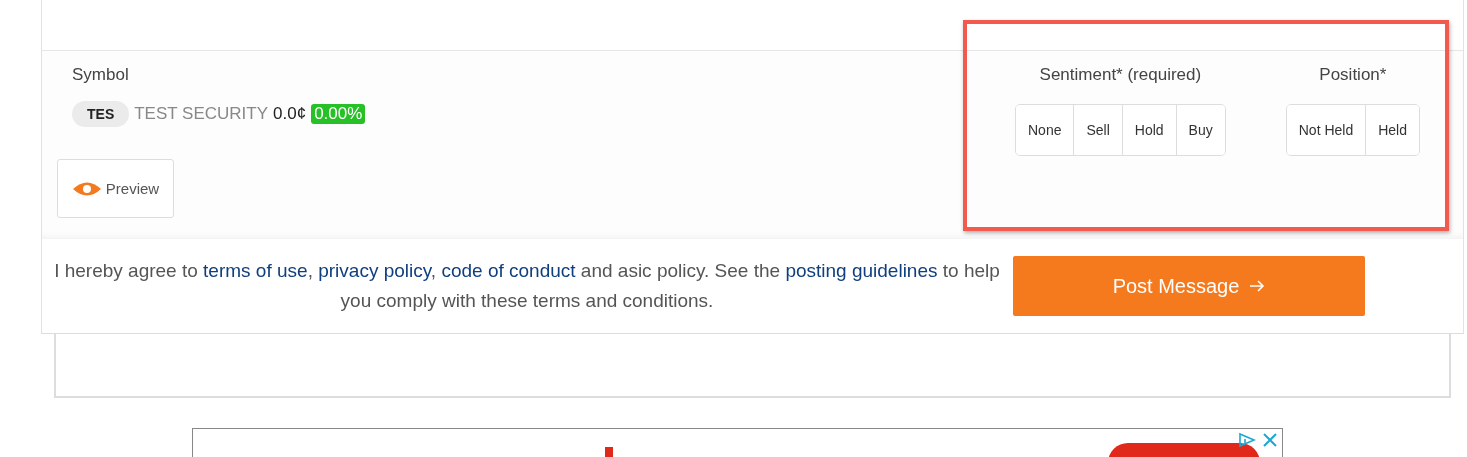 The image size is (1467, 457). Describe the element at coordinates (508, 270) in the screenshot. I see `policy-link: code of conduct` at that location.